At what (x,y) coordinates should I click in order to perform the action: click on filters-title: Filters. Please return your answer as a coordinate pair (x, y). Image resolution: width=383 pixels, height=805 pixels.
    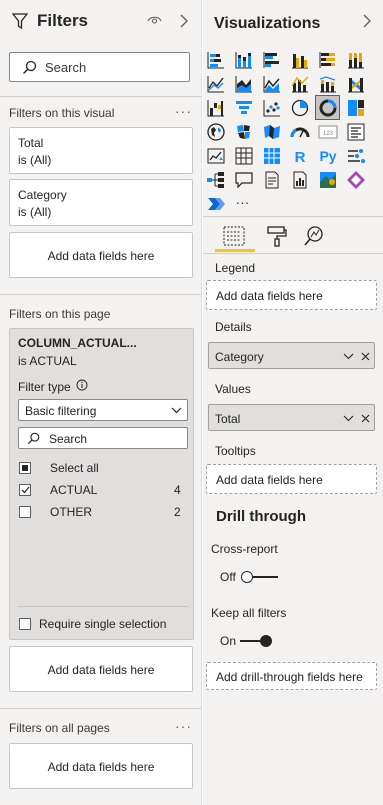
    Looking at the image, I should click on (63, 20).